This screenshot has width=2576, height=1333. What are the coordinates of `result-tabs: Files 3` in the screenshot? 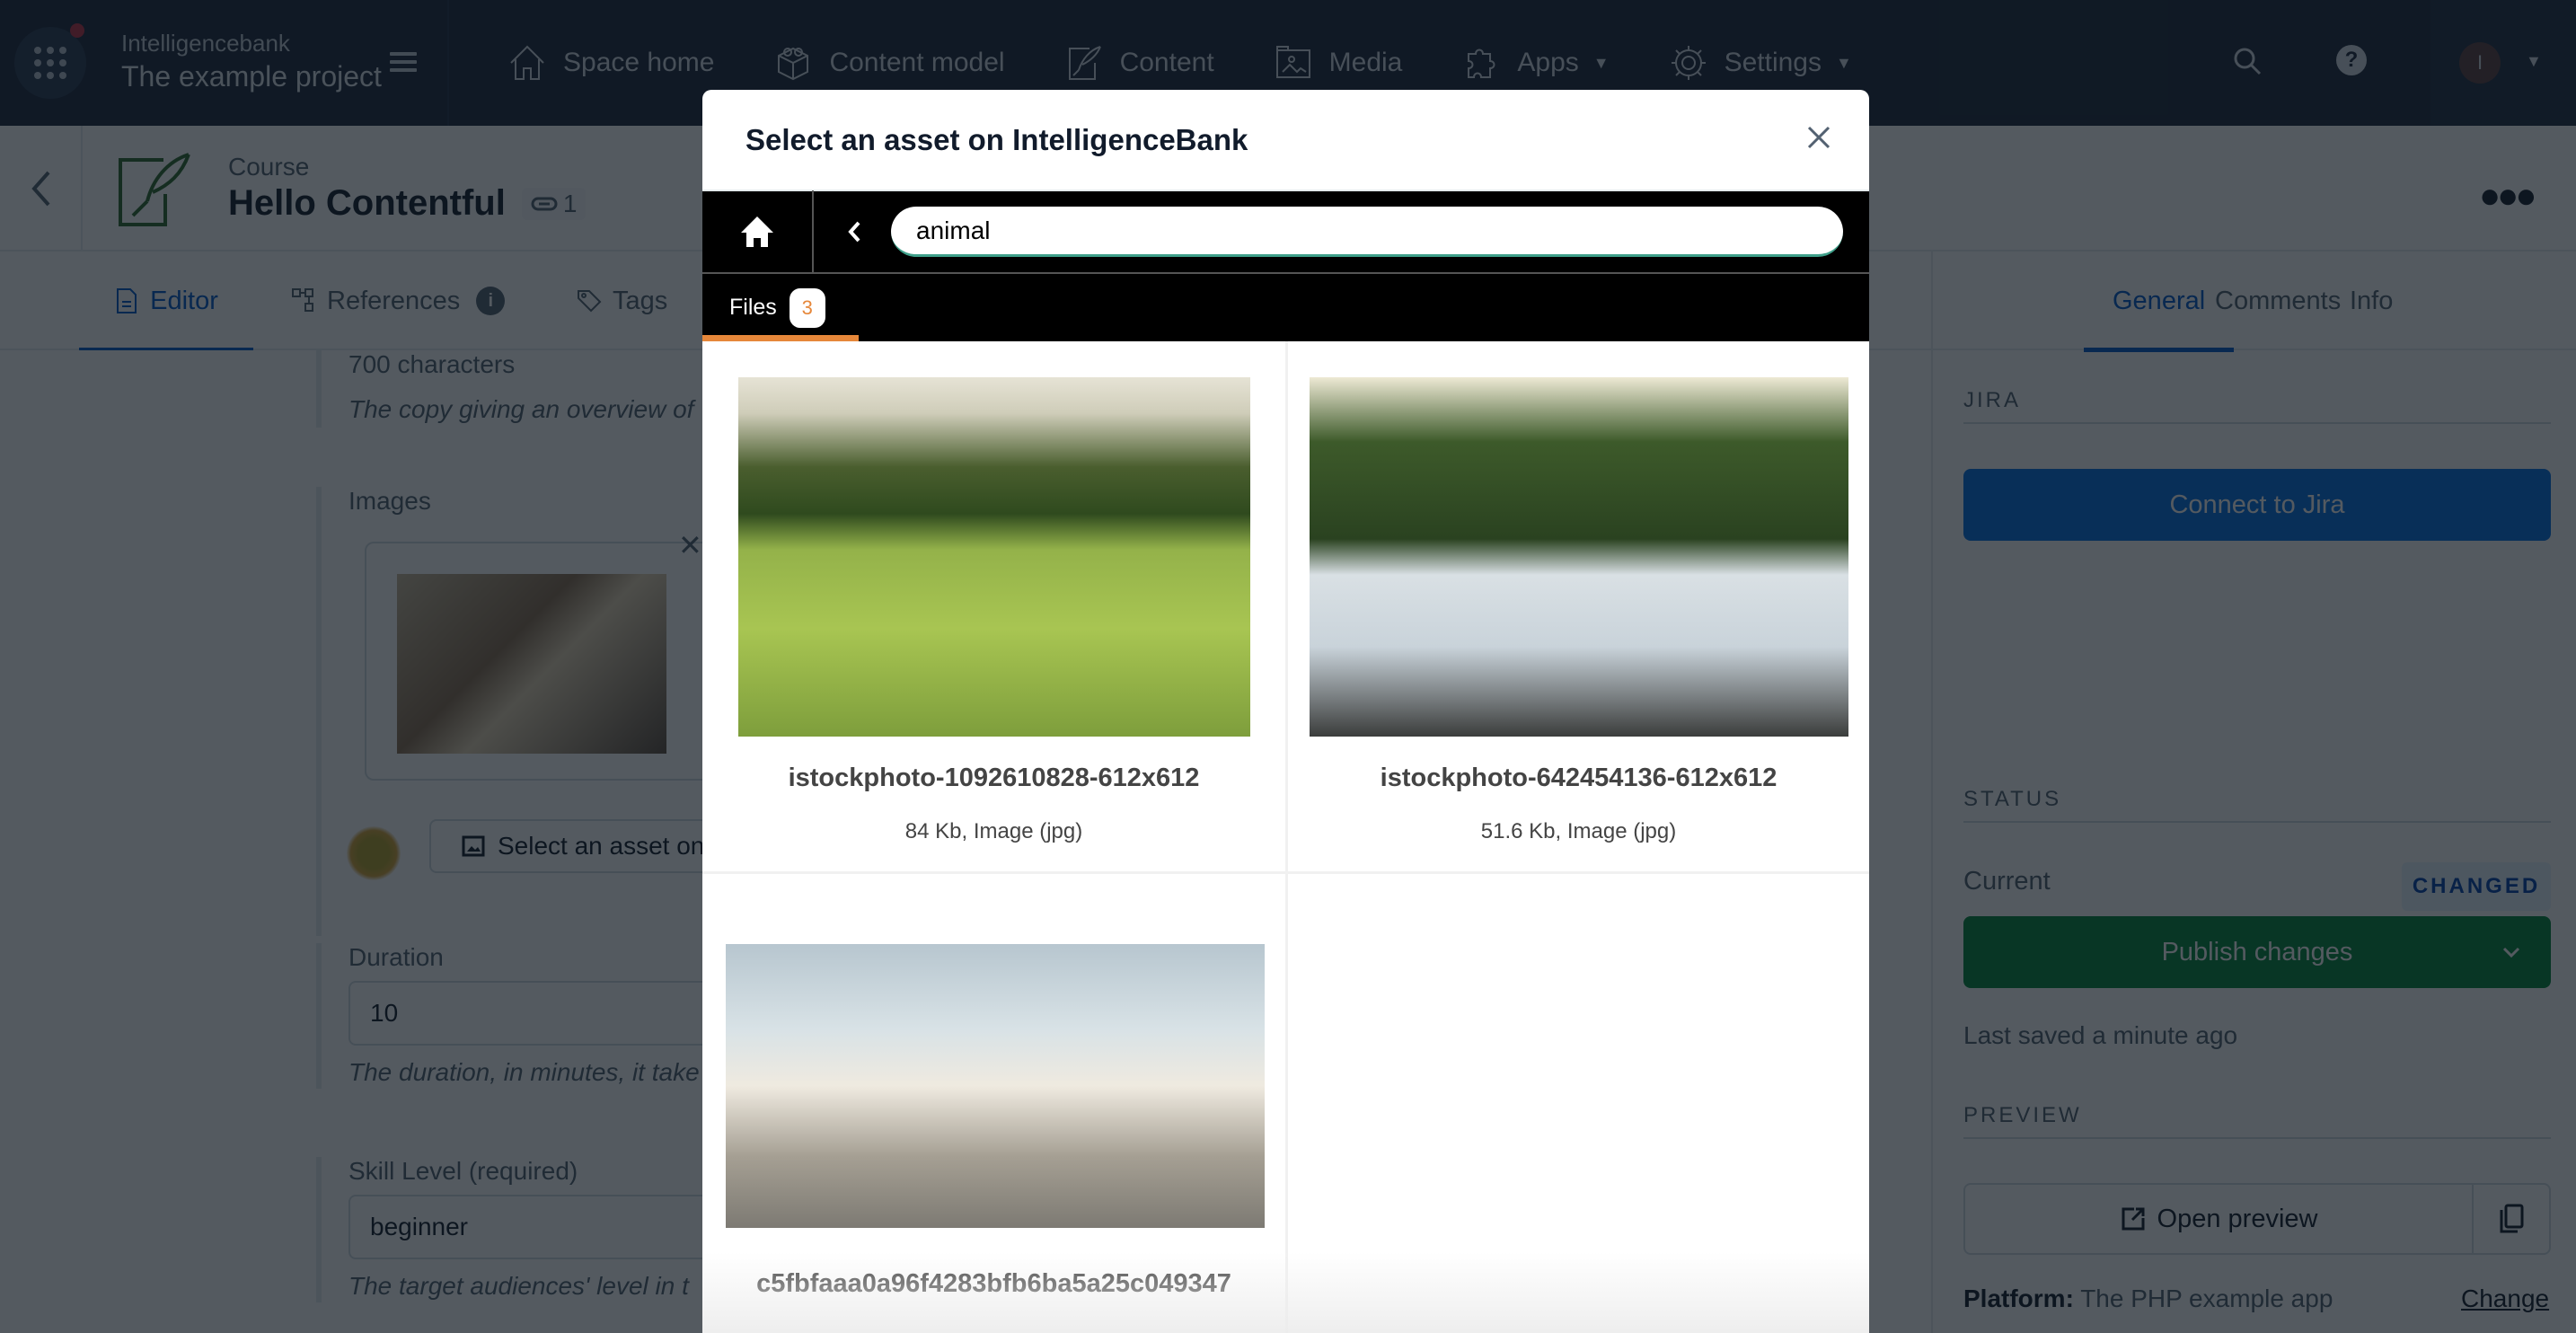 It's located at (1285, 307).